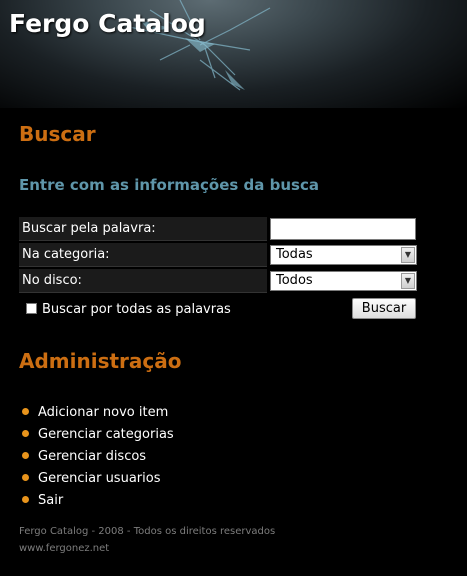 This screenshot has height=576, width=467. I want to click on category-label: Na categoria:, so click(143, 255).